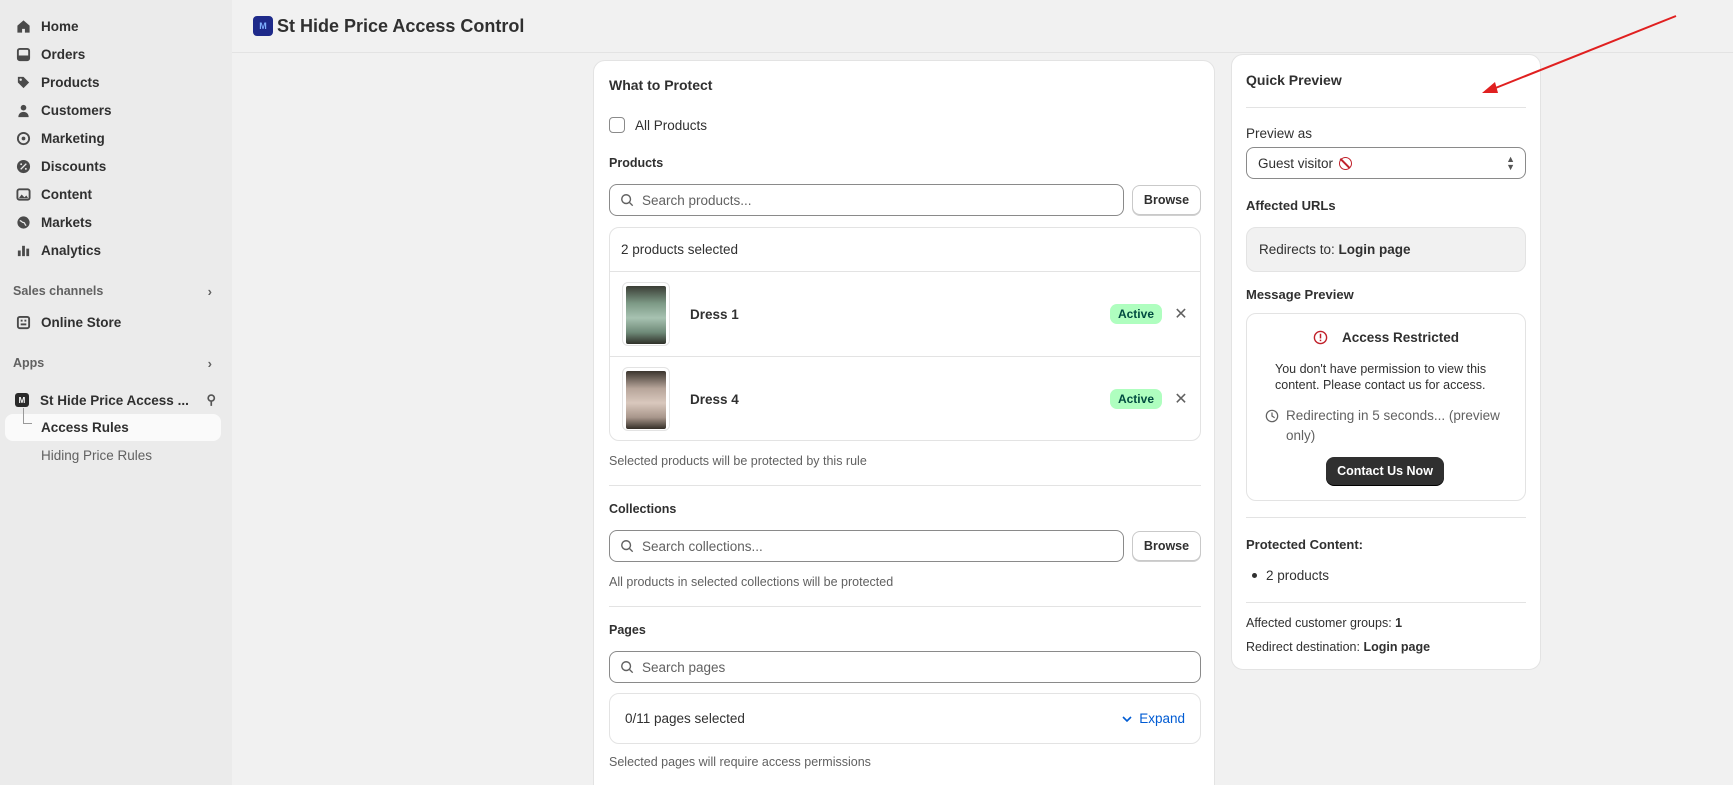 This screenshot has height=785, width=1733. What do you see at coordinates (116, 322) in the screenshot?
I see `sidebar-item-online-store: Online Store` at bounding box center [116, 322].